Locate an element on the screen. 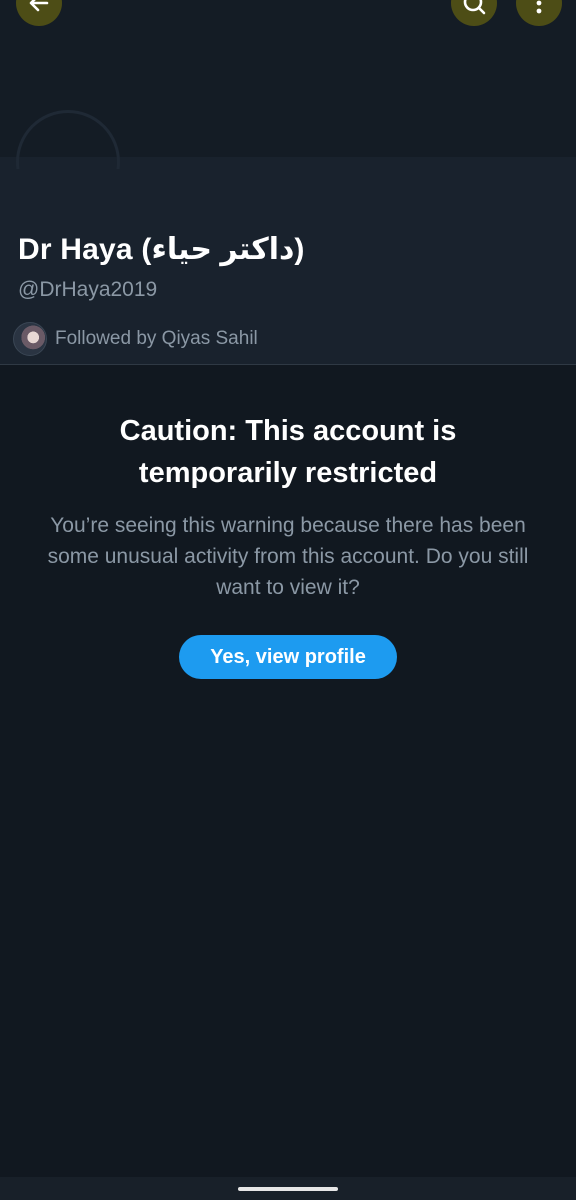 The height and width of the screenshot is (1200, 576). more-vertical-icon is located at coordinates (539, 7).